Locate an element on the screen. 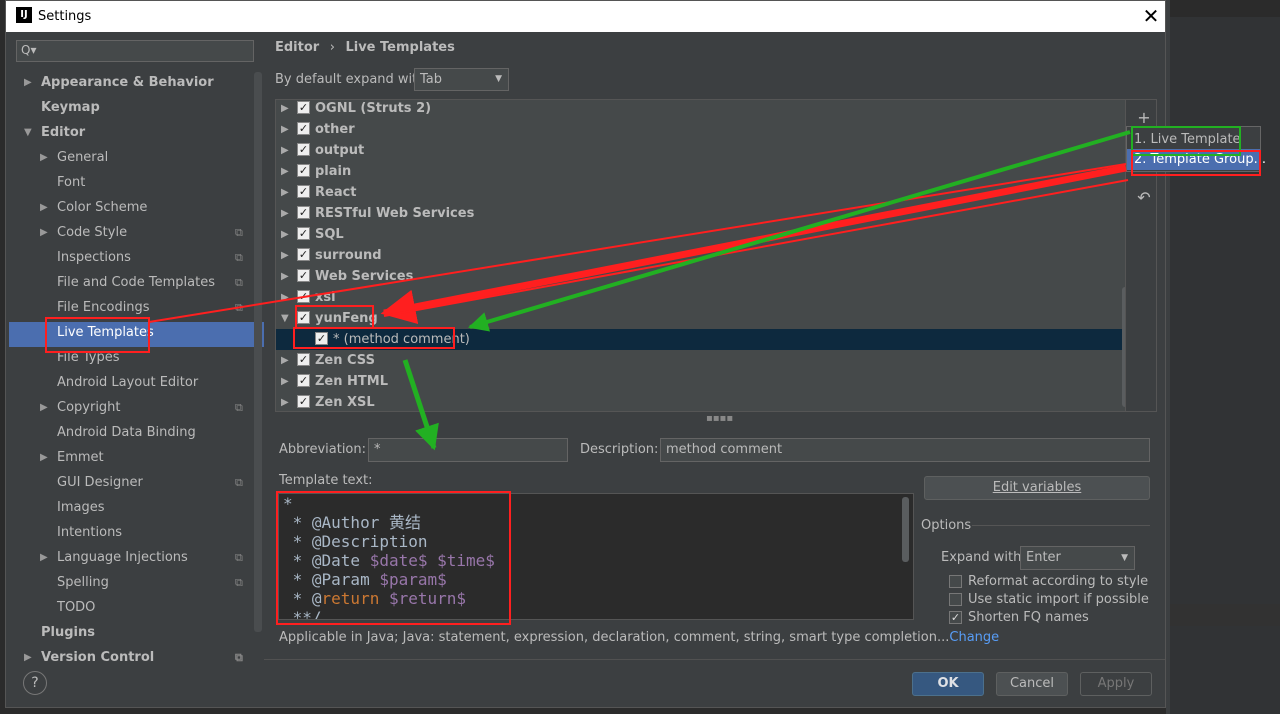 This screenshot has height=714, width=1280. description-field: method comment is located at coordinates (905, 450).